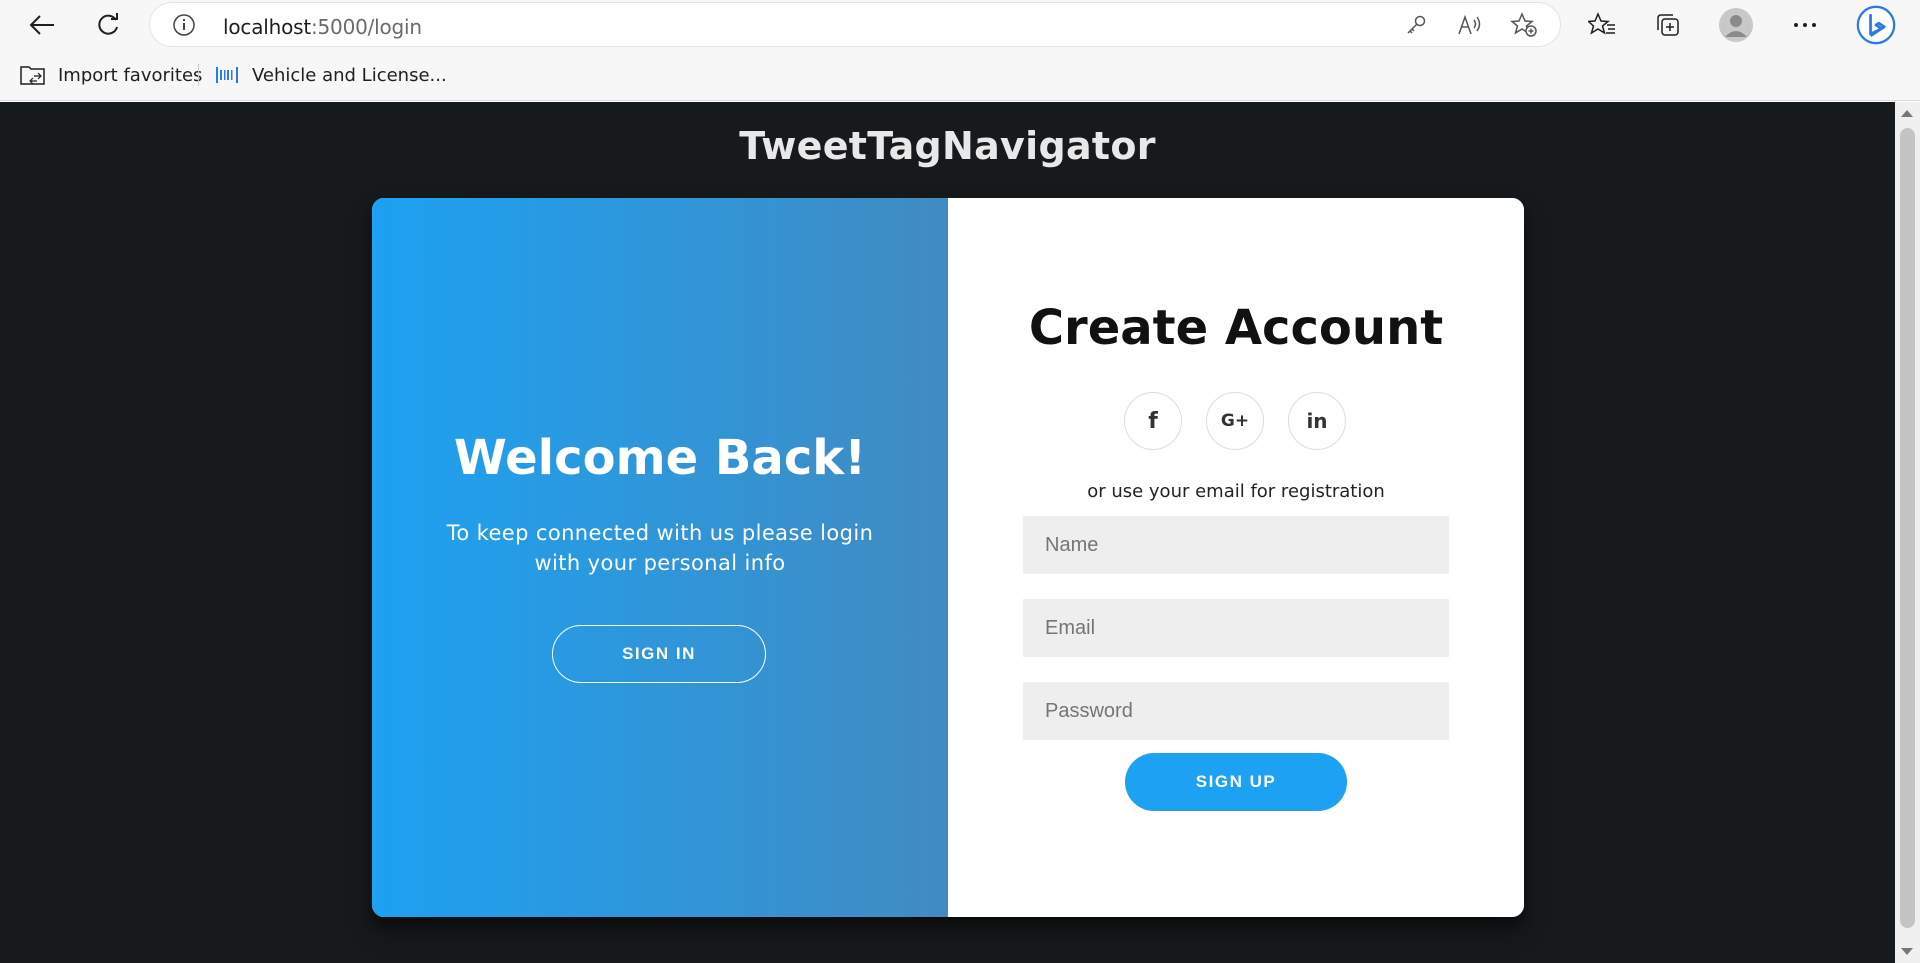  Describe the element at coordinates (42, 25) in the screenshot. I see `back-icon` at that location.